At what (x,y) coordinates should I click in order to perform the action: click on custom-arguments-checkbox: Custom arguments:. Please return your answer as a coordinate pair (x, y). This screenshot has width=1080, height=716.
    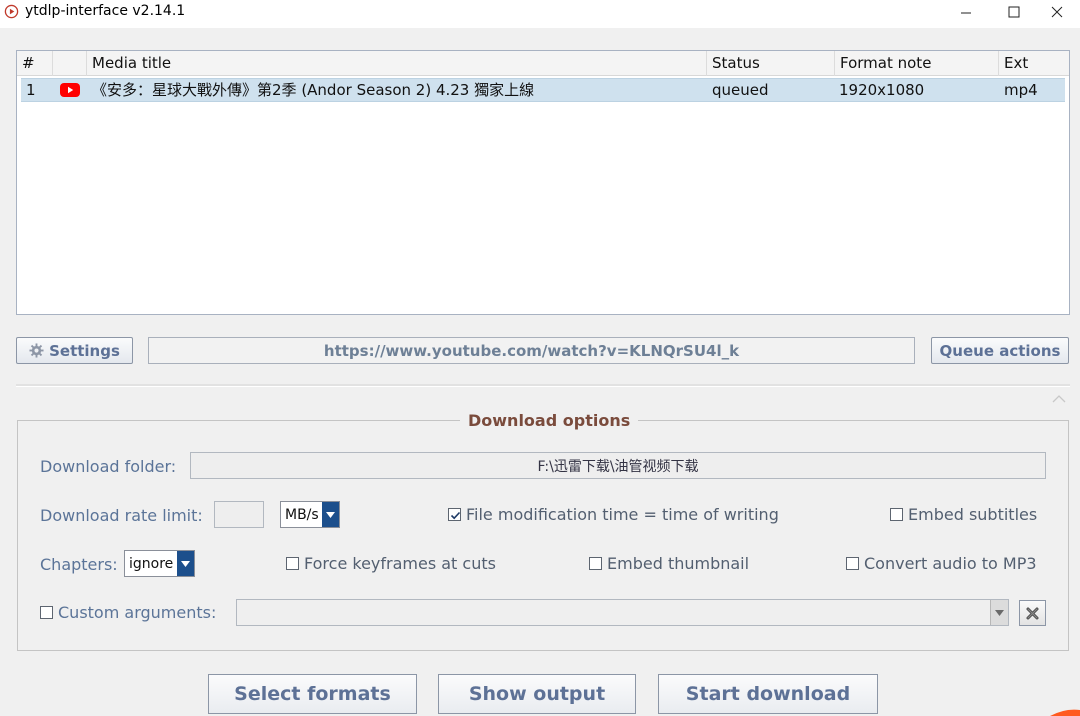
    Looking at the image, I should click on (128, 612).